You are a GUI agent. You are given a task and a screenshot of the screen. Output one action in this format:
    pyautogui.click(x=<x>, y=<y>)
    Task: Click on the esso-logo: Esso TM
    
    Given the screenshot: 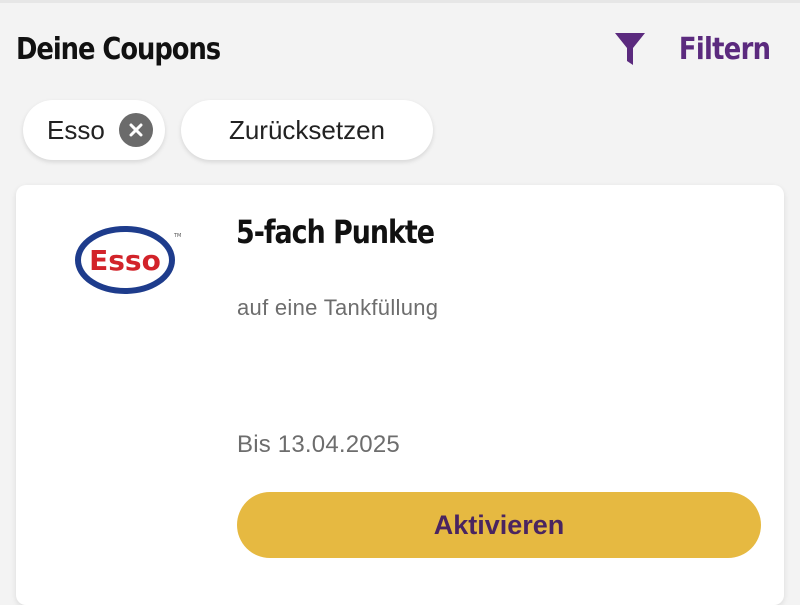 What is the action you would take?
    pyautogui.click(x=129, y=261)
    